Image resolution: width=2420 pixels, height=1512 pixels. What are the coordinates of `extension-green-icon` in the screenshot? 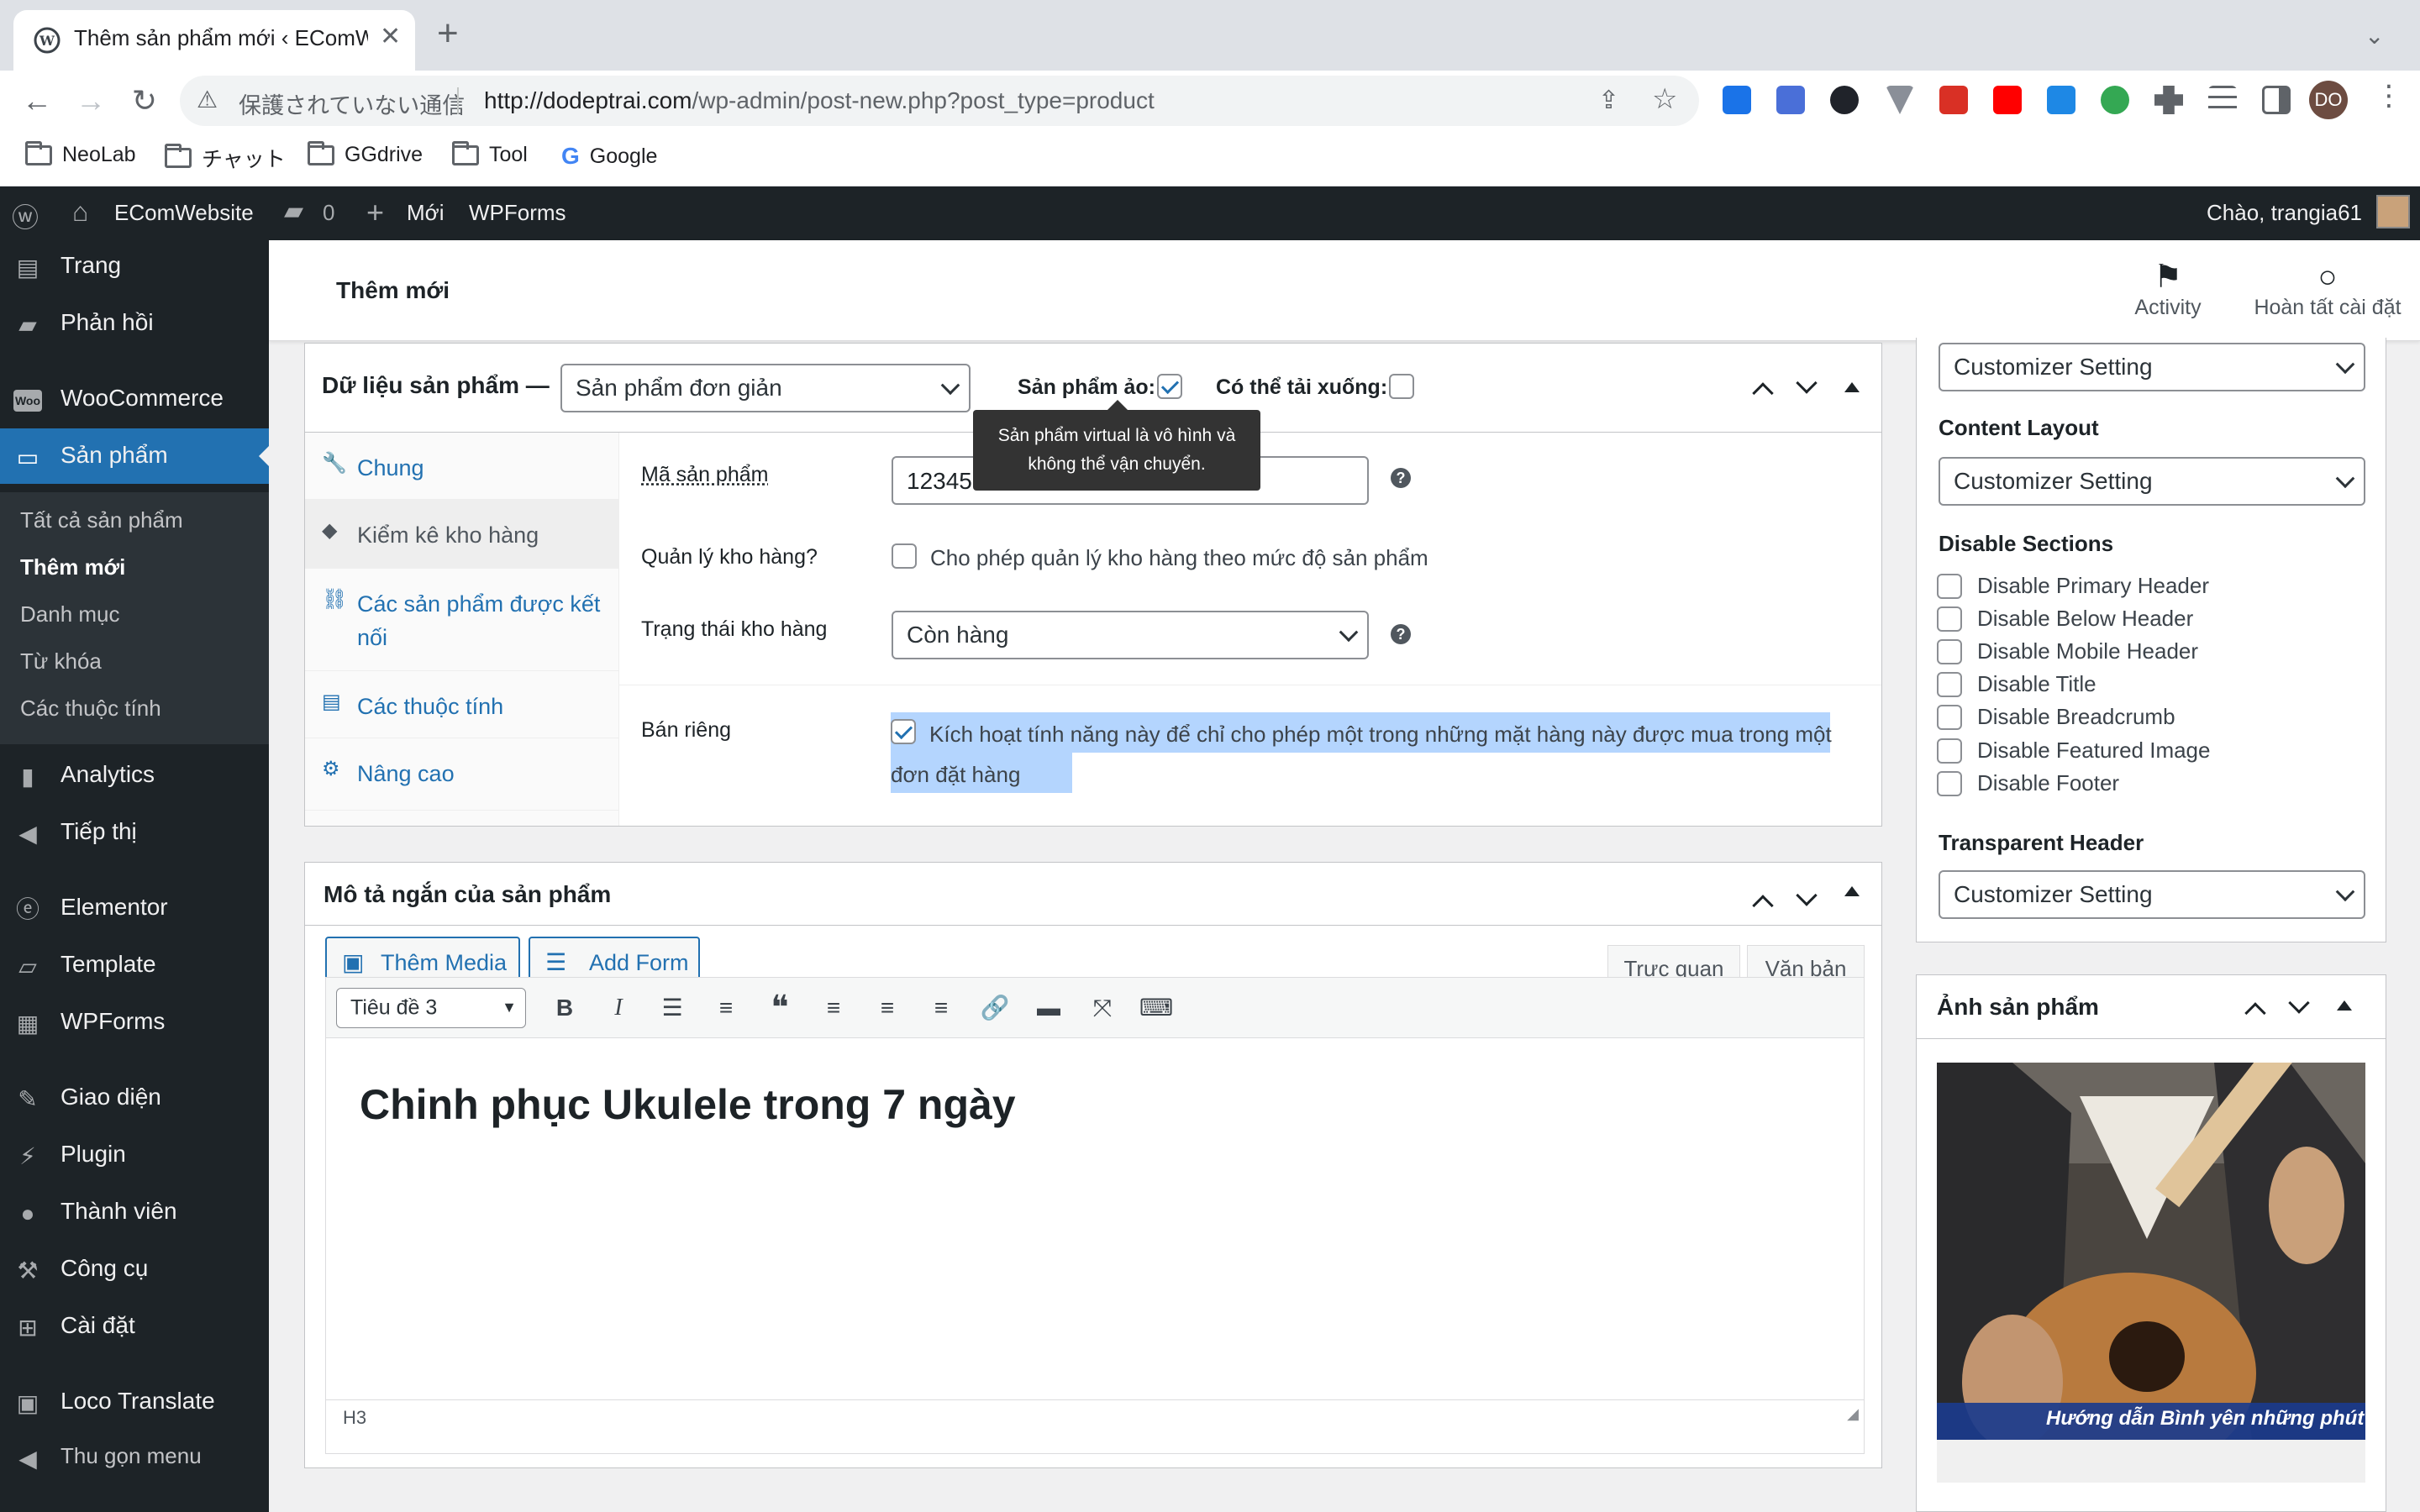 It's located at (2115, 100).